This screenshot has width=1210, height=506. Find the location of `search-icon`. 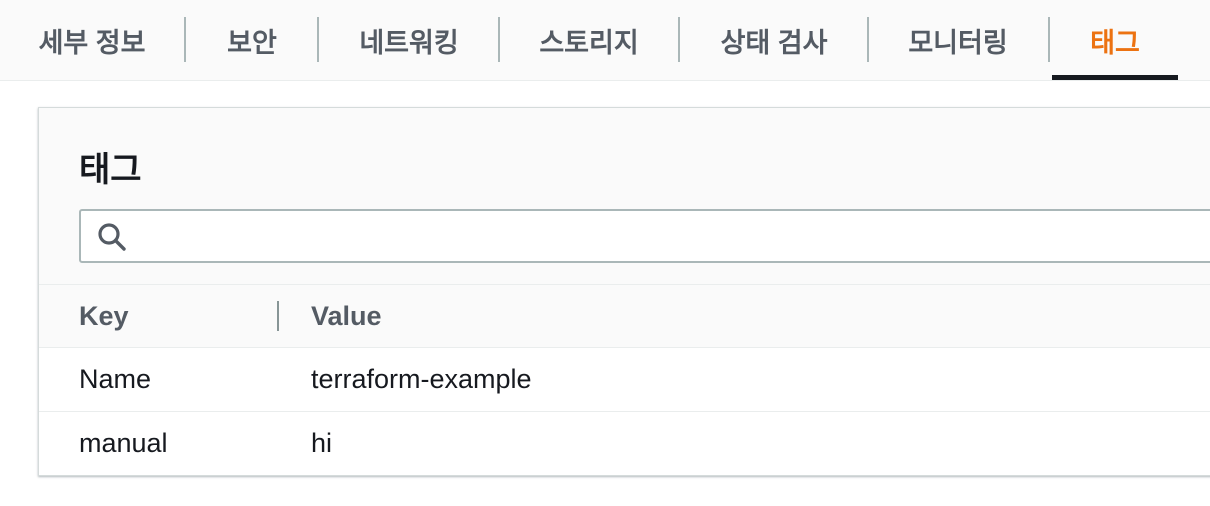

search-icon is located at coordinates (112, 237).